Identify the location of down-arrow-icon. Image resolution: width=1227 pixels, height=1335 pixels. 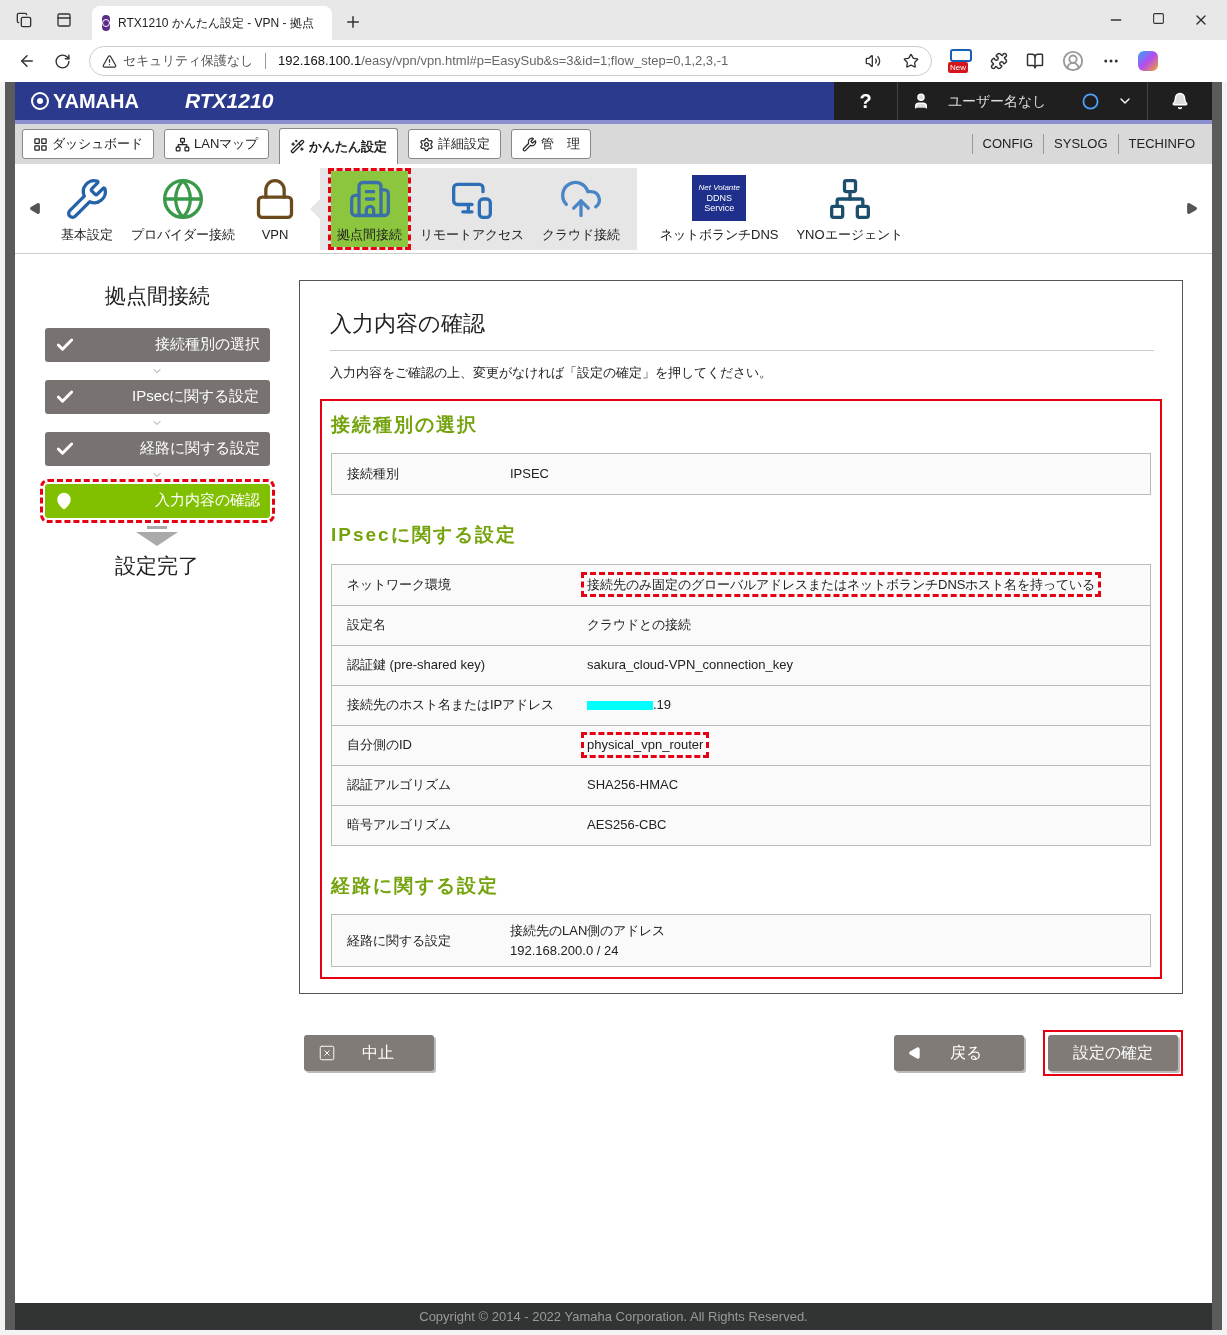
(157, 535).